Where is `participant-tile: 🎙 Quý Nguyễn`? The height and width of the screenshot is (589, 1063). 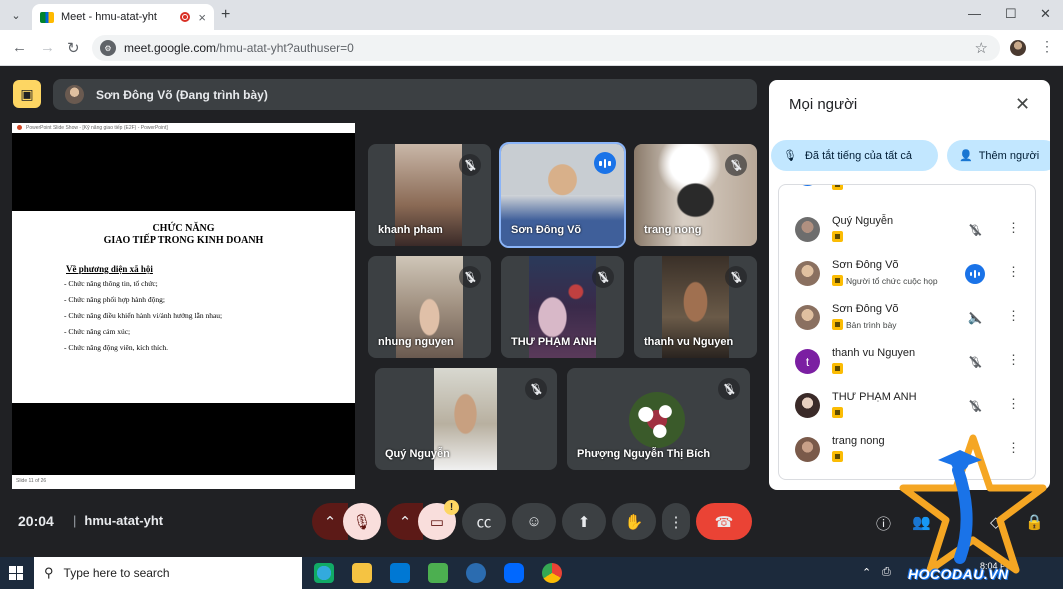 participant-tile: 🎙 Quý Nguyễn is located at coordinates (466, 419).